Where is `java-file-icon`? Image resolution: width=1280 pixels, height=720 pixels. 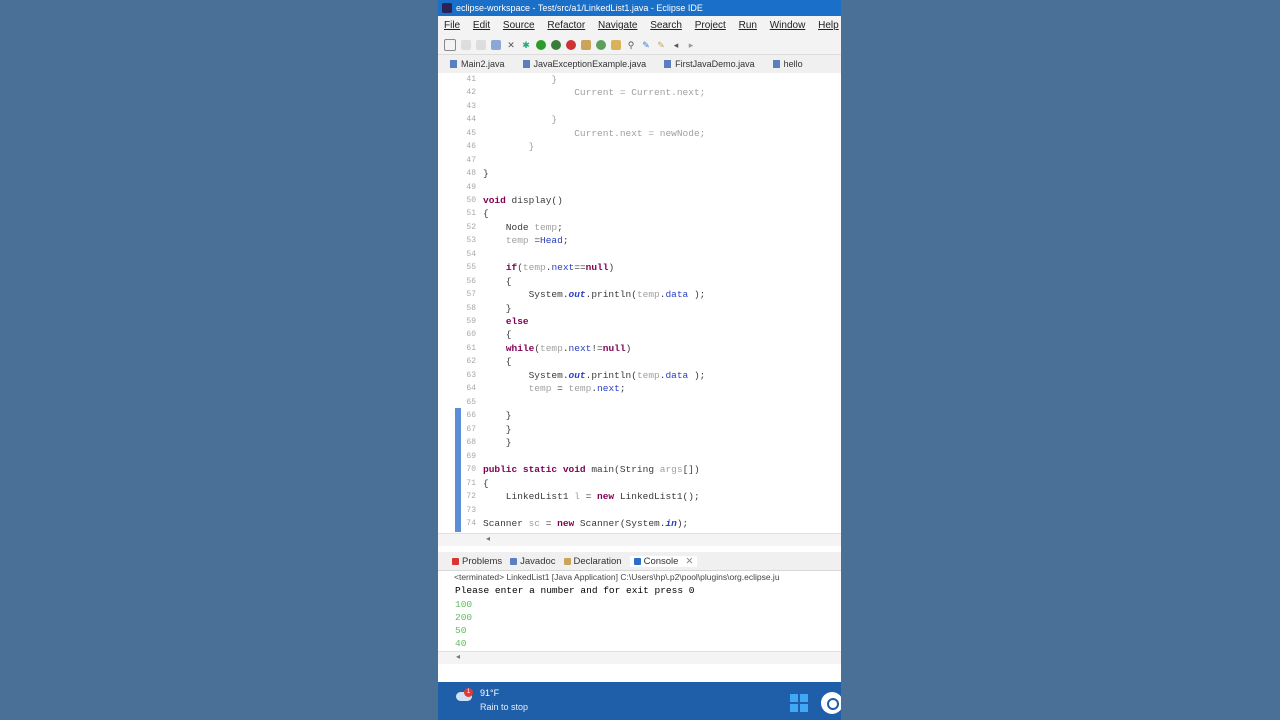 java-file-icon is located at coordinates (526, 64).